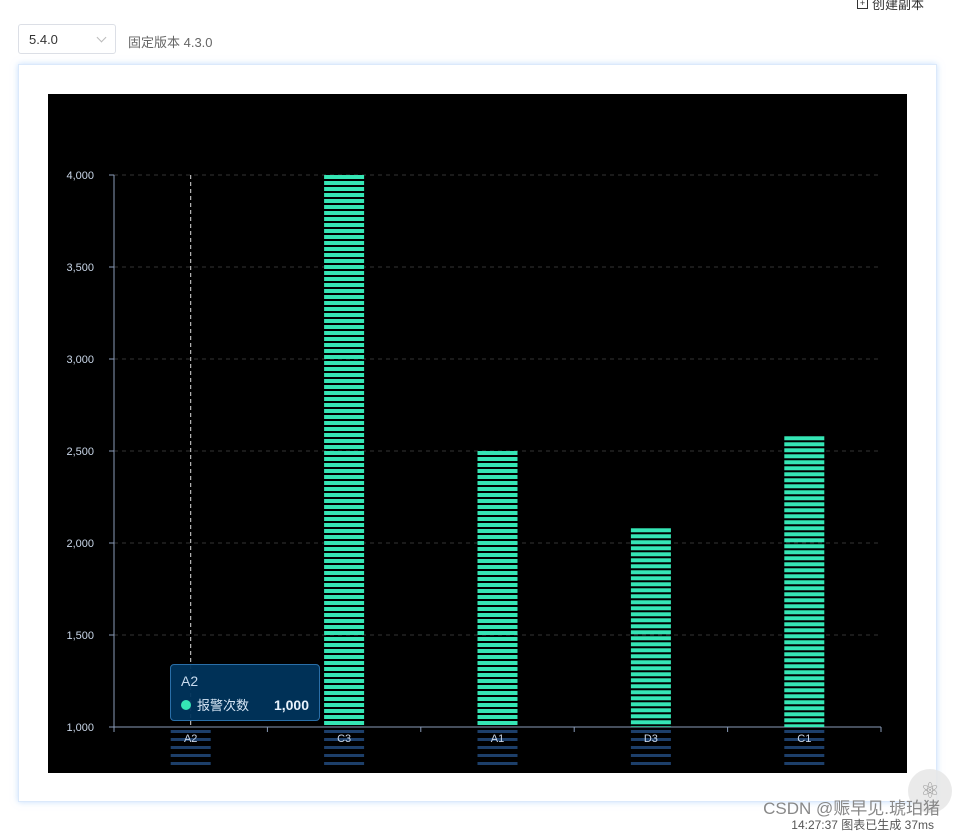 The image size is (954, 833). What do you see at coordinates (897, 6) in the screenshot?
I see `create-copy-label: 创建副本` at bounding box center [897, 6].